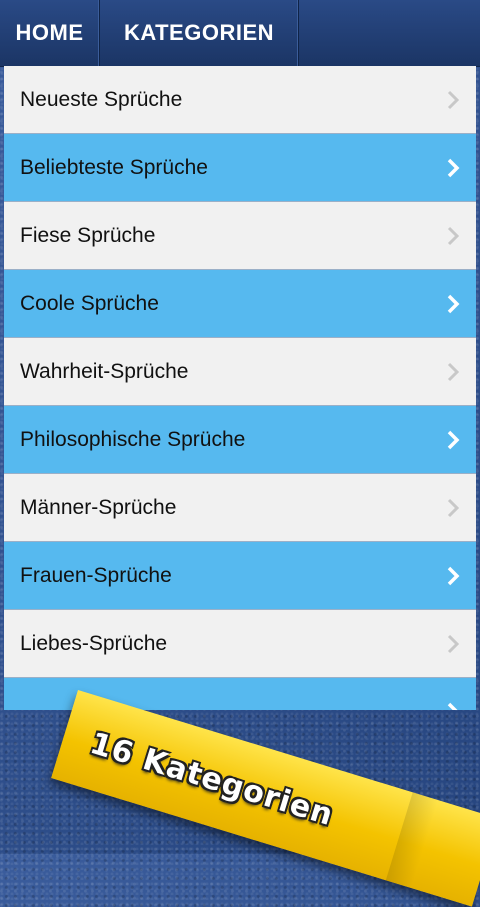 Image resolution: width=480 pixels, height=907 pixels. What do you see at coordinates (432, 849) in the screenshot?
I see `ribbon-fold` at bounding box center [432, 849].